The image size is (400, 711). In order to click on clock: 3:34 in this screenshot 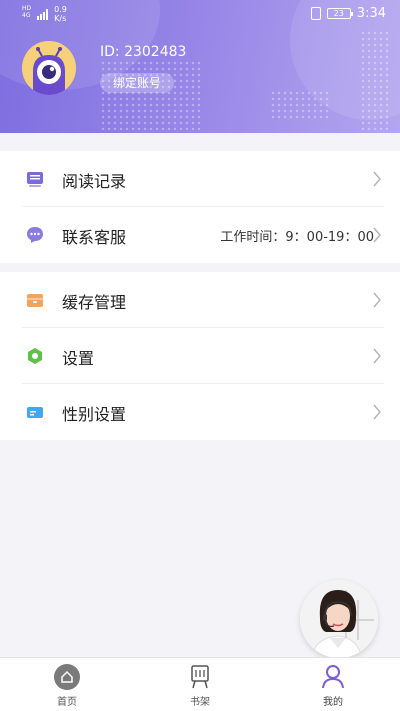, I will do `click(371, 13)`.